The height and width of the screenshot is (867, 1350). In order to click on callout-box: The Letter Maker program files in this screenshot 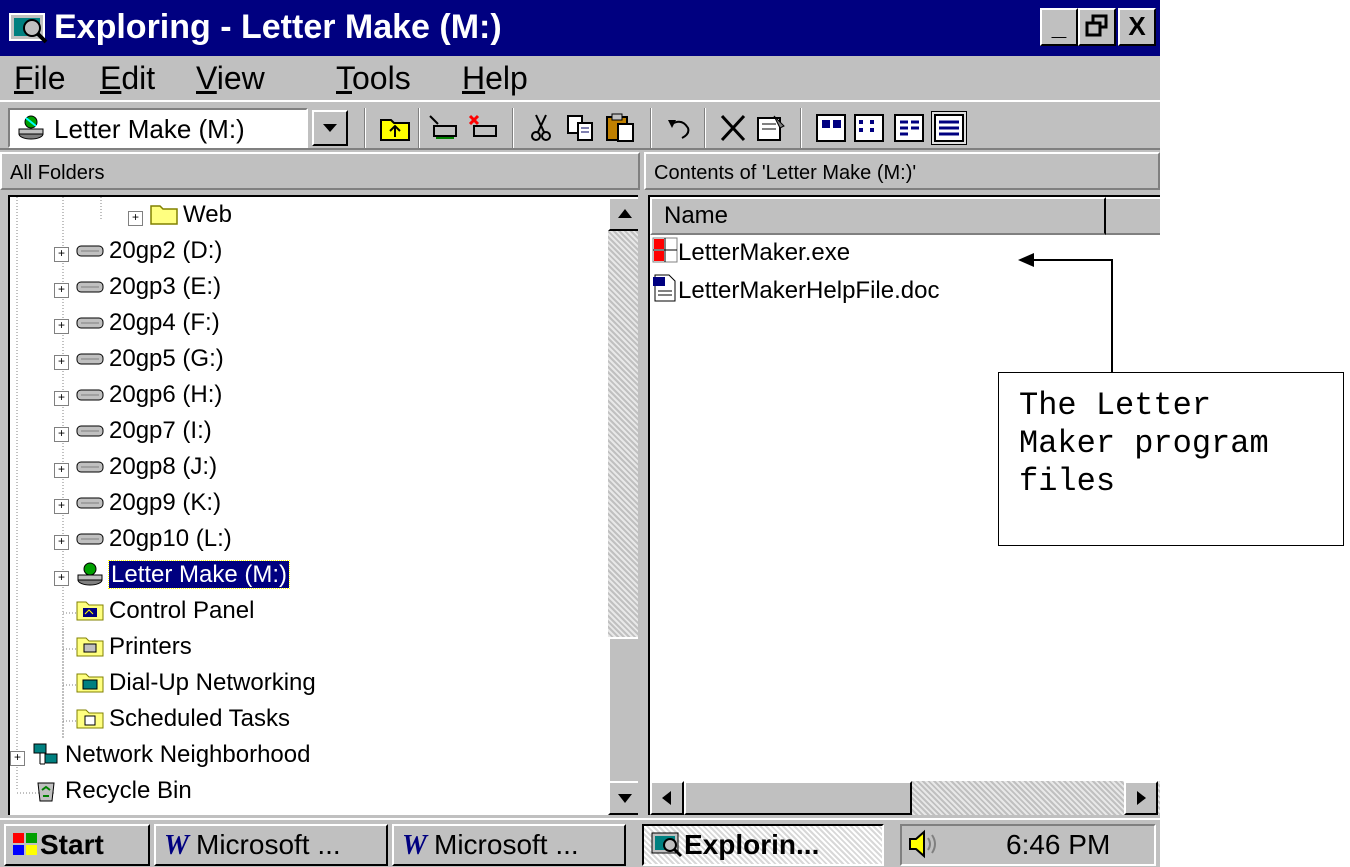, I will do `click(1171, 459)`.